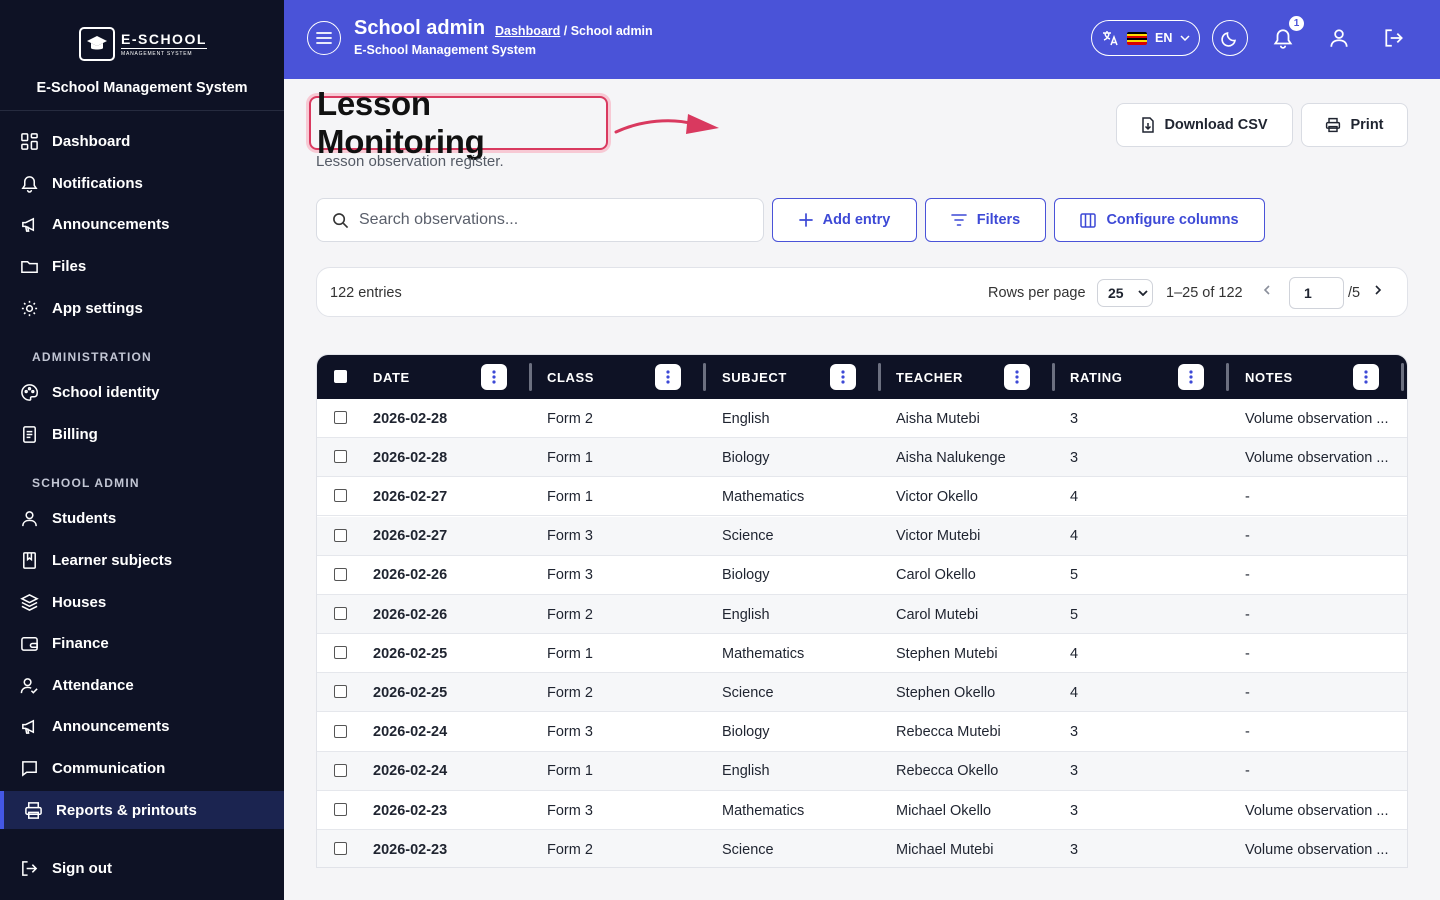 The height and width of the screenshot is (900, 1440). What do you see at coordinates (142, 308) in the screenshot?
I see `sidebar-item-app-settings: App settings` at bounding box center [142, 308].